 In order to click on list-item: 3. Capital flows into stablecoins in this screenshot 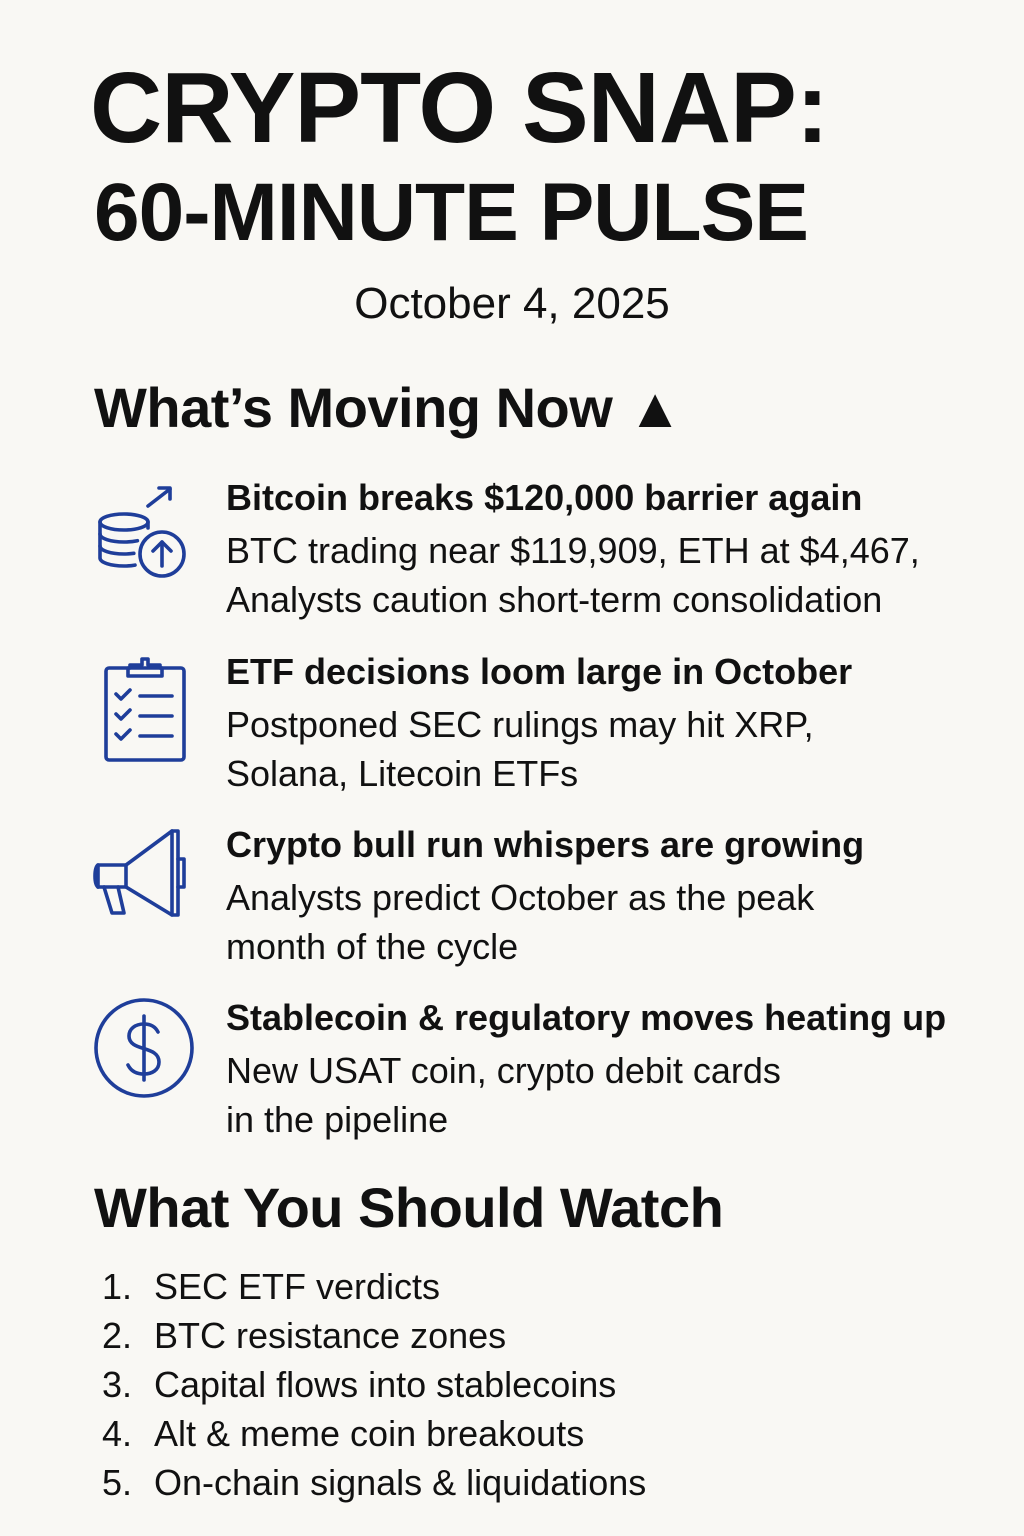, I will do `click(374, 1384)`.